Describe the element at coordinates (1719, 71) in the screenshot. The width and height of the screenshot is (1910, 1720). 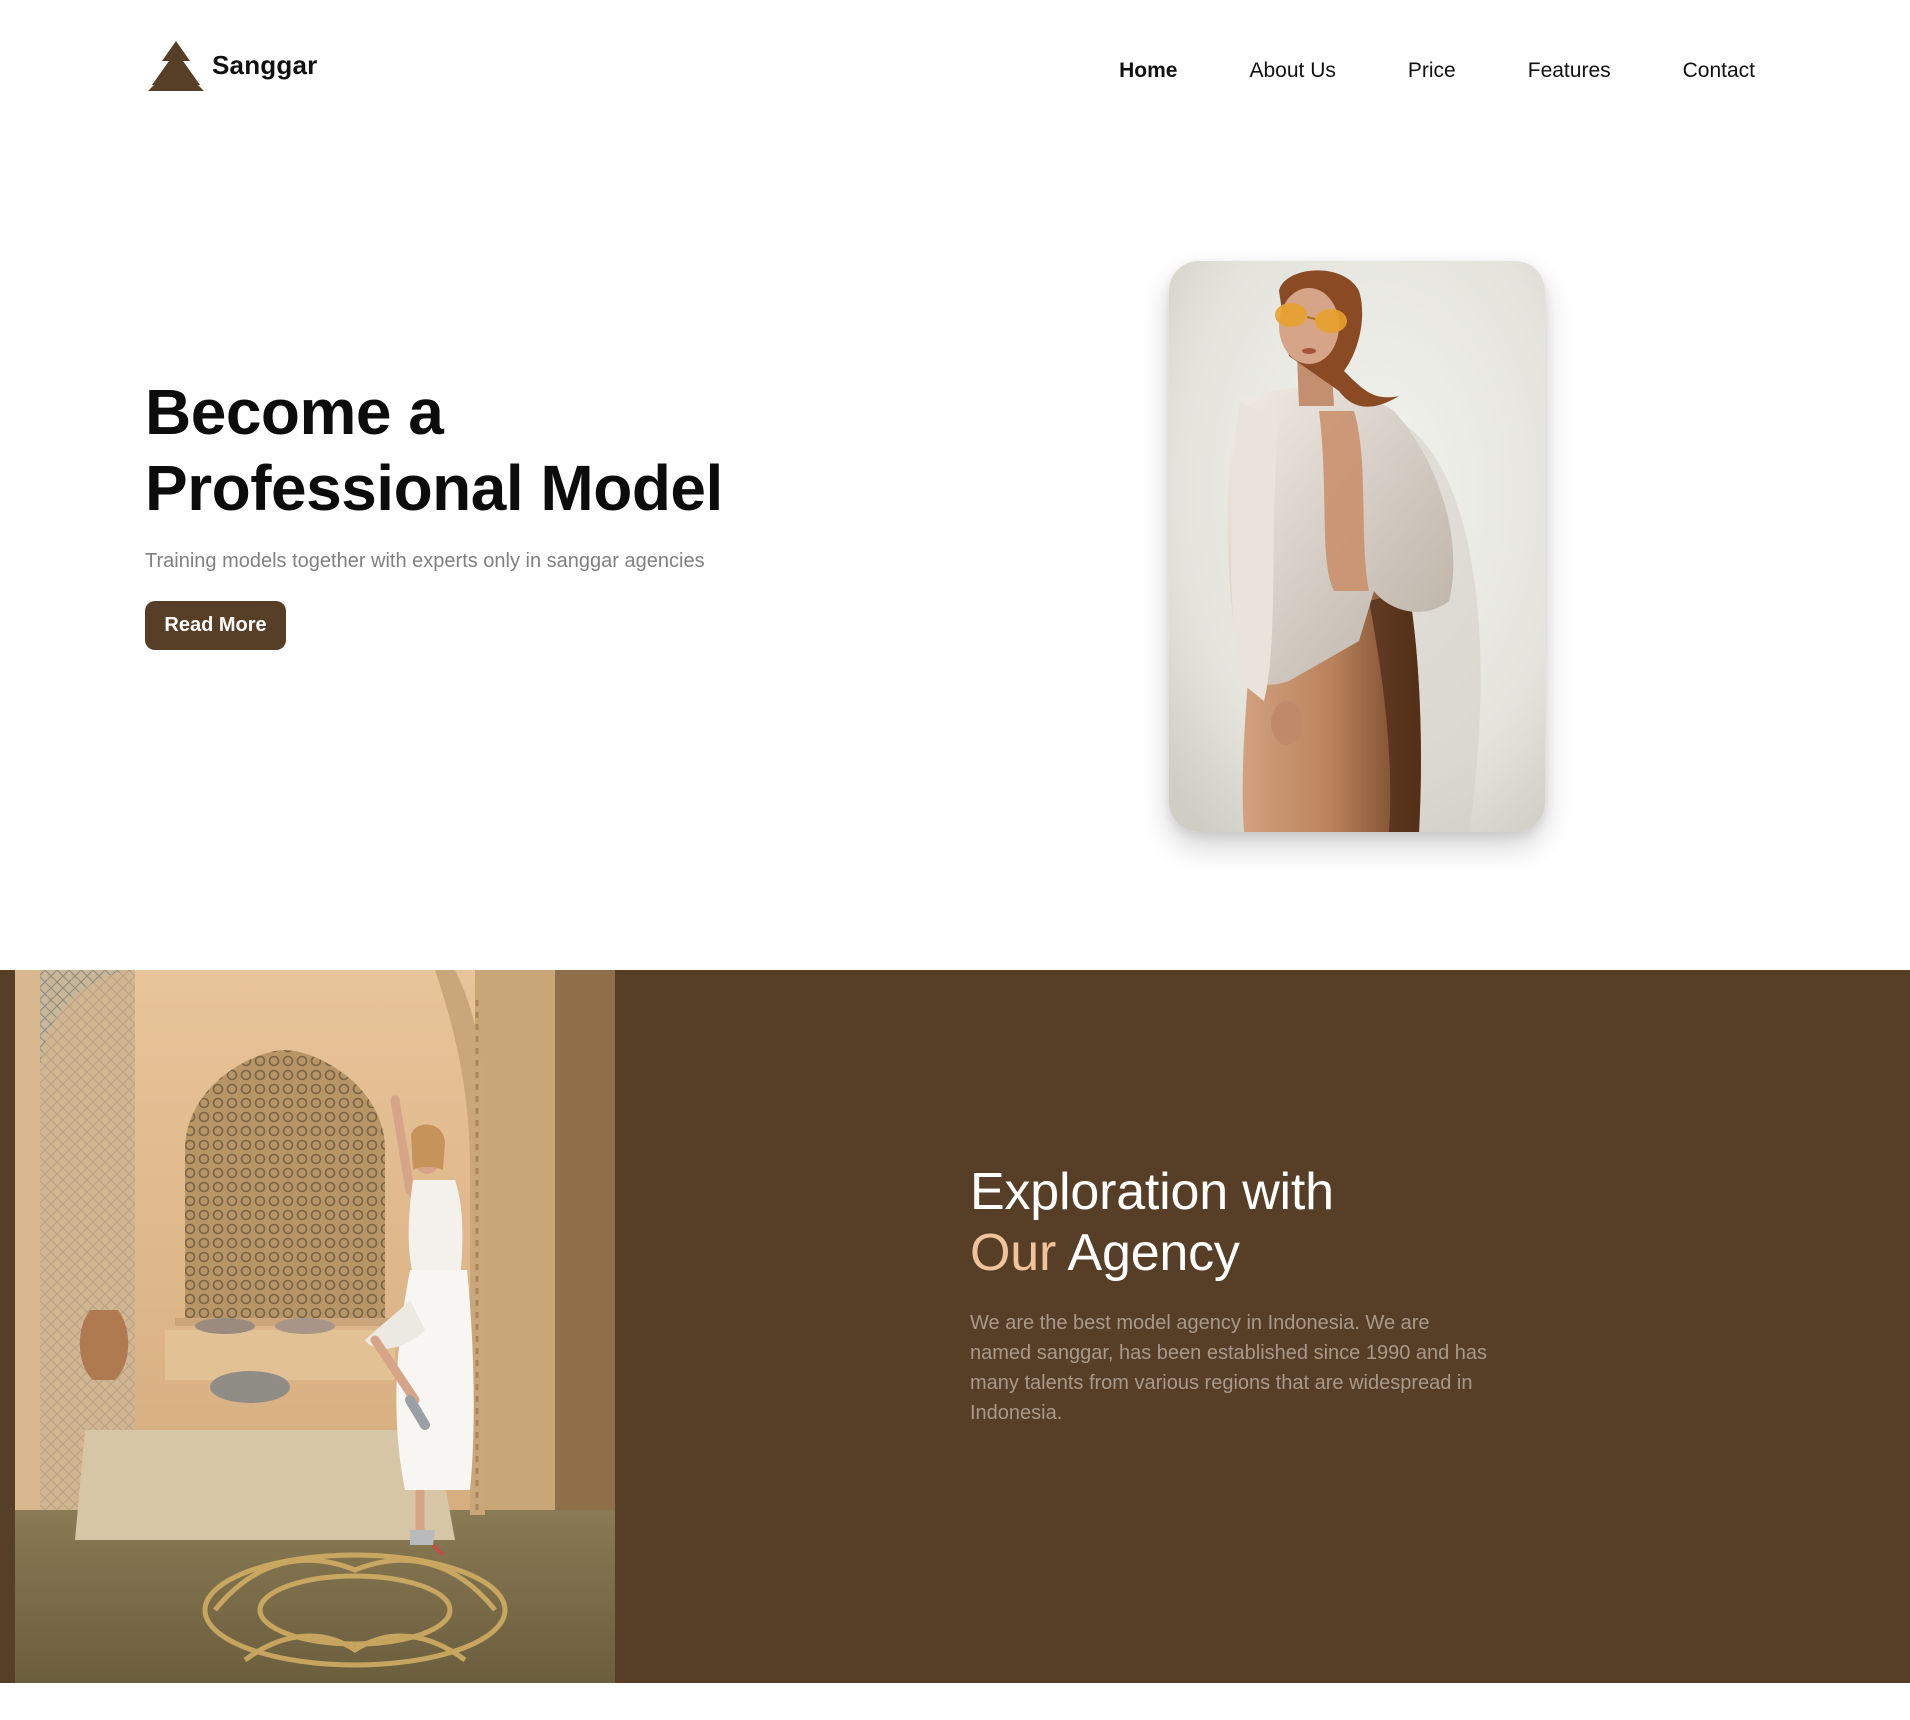
I see `nav-contact: Contact` at that location.